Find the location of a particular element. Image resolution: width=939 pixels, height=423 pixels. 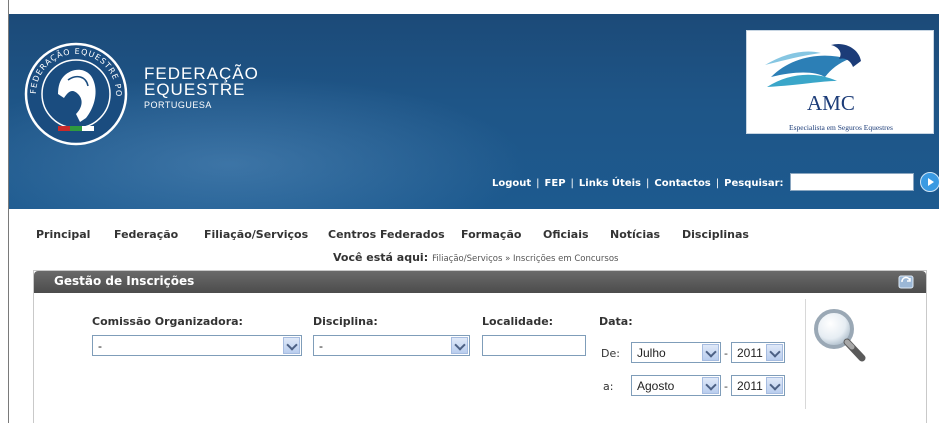

nav-item-federacao: Federação is located at coordinates (146, 234).